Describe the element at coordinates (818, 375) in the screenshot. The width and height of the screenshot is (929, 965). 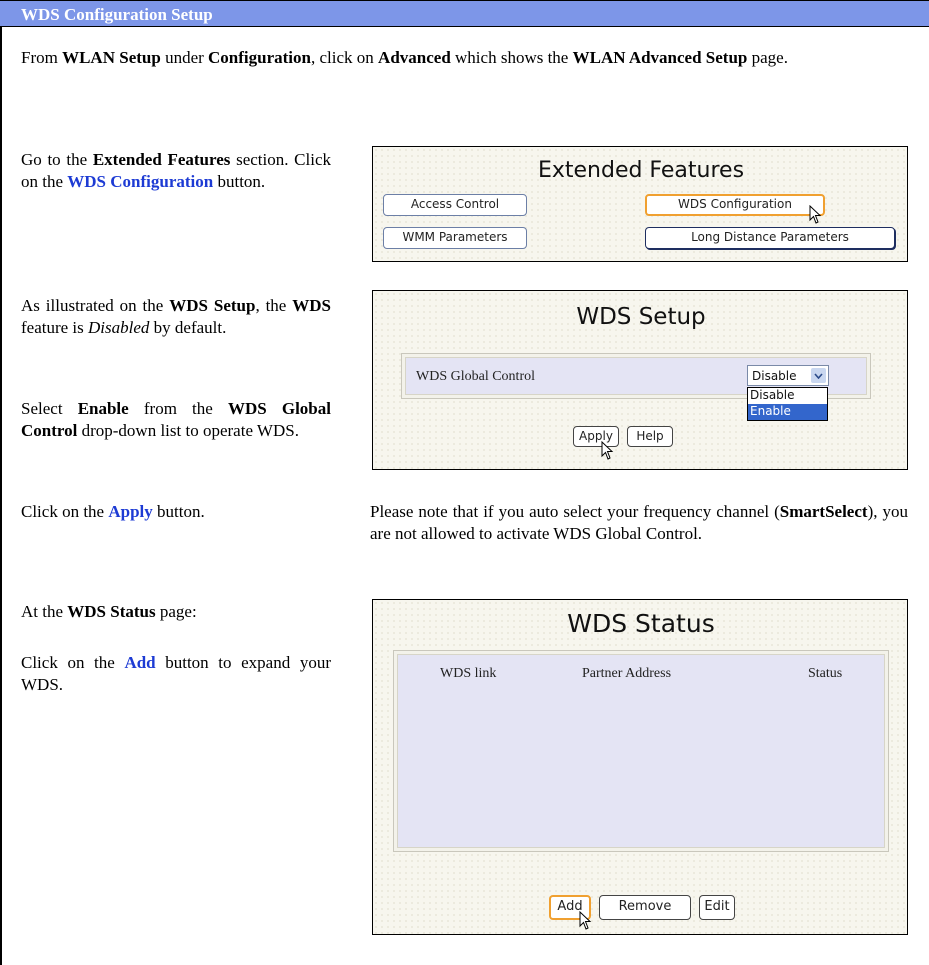
I see `dropdown-arrow-icon` at that location.